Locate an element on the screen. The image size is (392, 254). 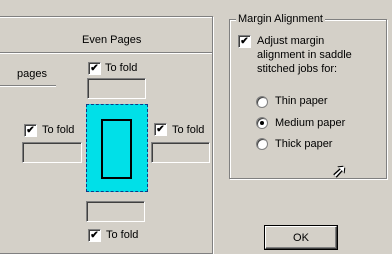
right-margin-field is located at coordinates (180, 152).